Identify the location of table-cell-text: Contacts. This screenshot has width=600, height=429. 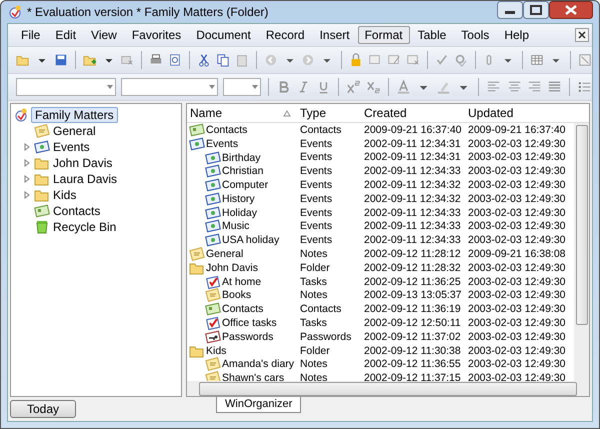
(320, 130).